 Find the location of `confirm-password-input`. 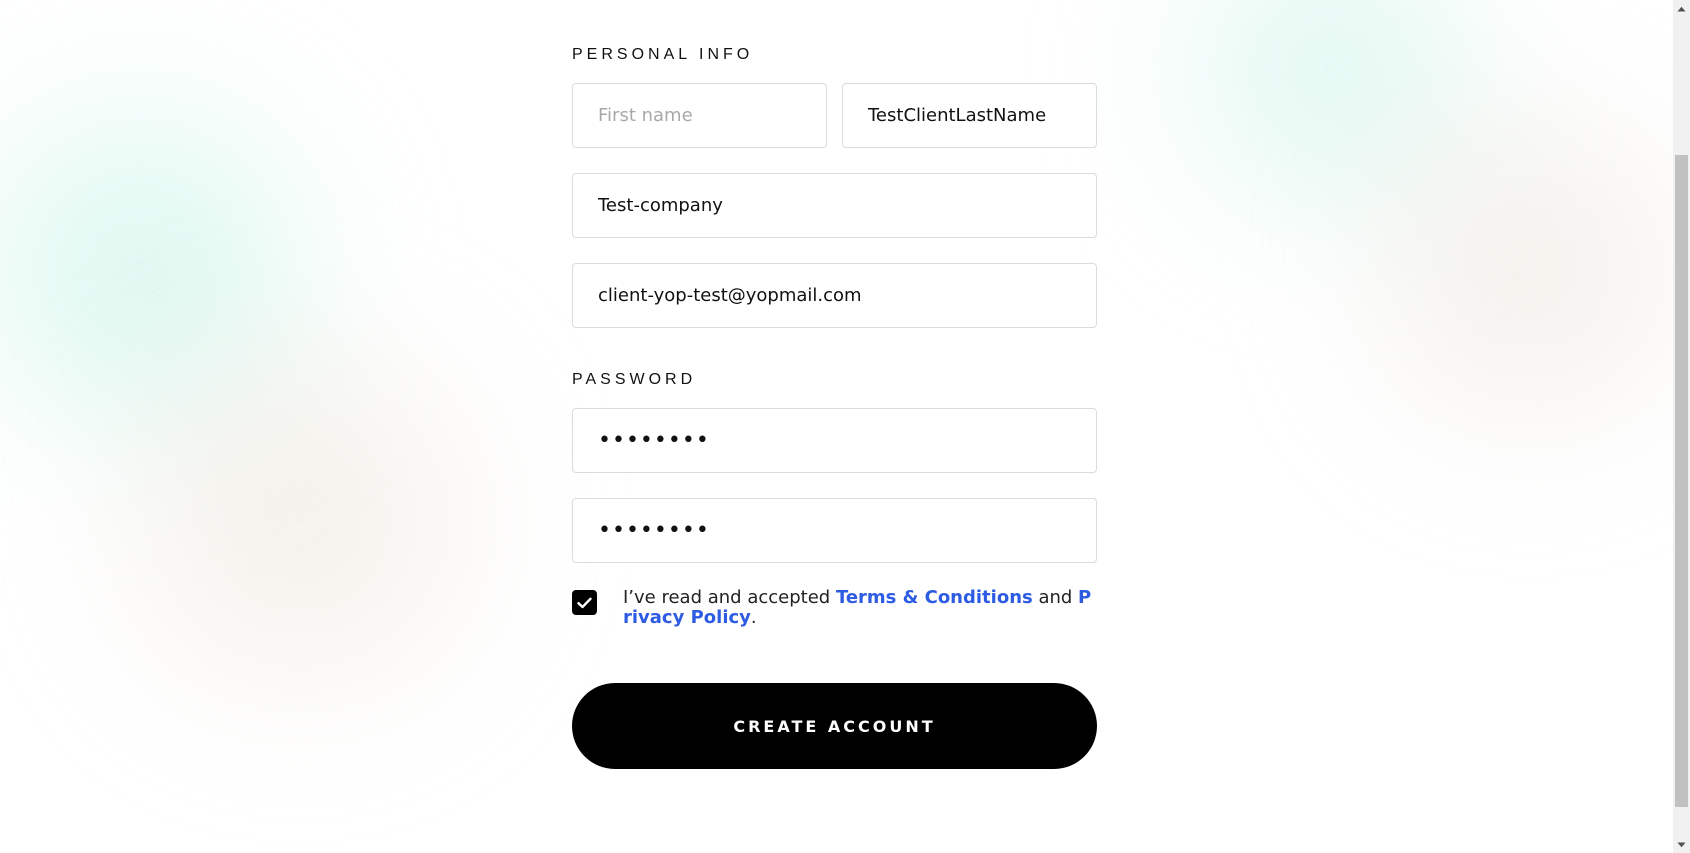

confirm-password-input is located at coordinates (834, 530).